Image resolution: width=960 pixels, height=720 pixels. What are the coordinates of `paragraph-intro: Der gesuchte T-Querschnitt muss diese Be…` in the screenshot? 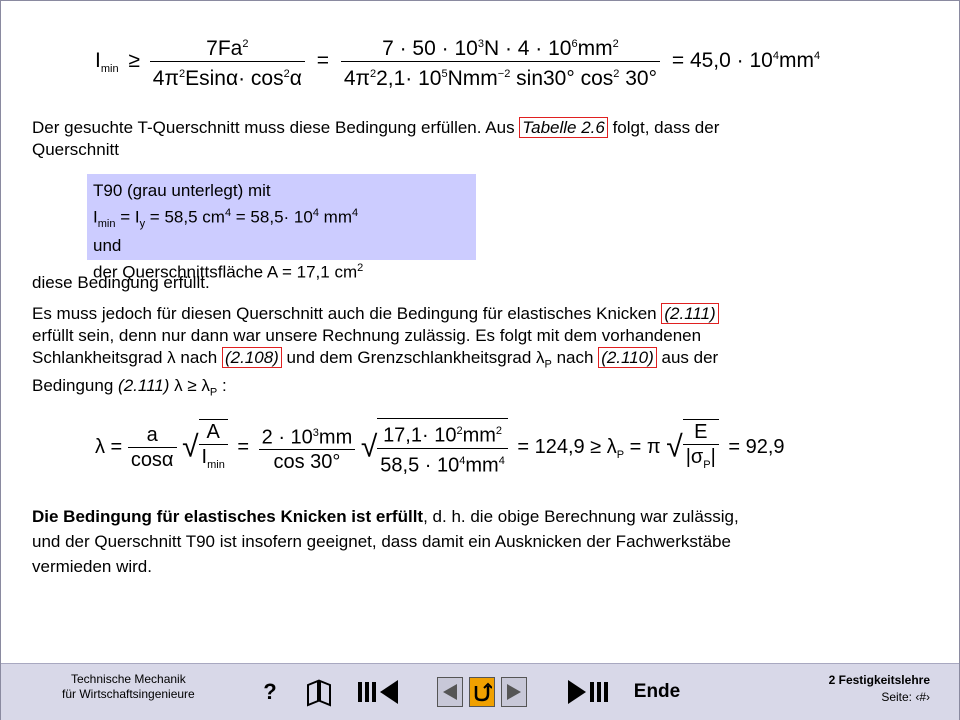 It's located at (376, 138).